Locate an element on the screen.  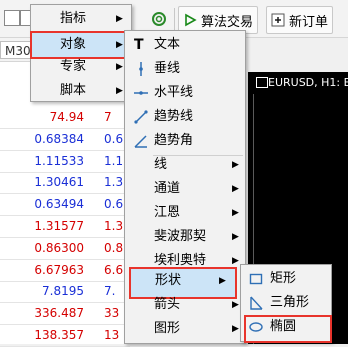
table-row: 0.86300 0.8 is located at coordinates (65, 248).